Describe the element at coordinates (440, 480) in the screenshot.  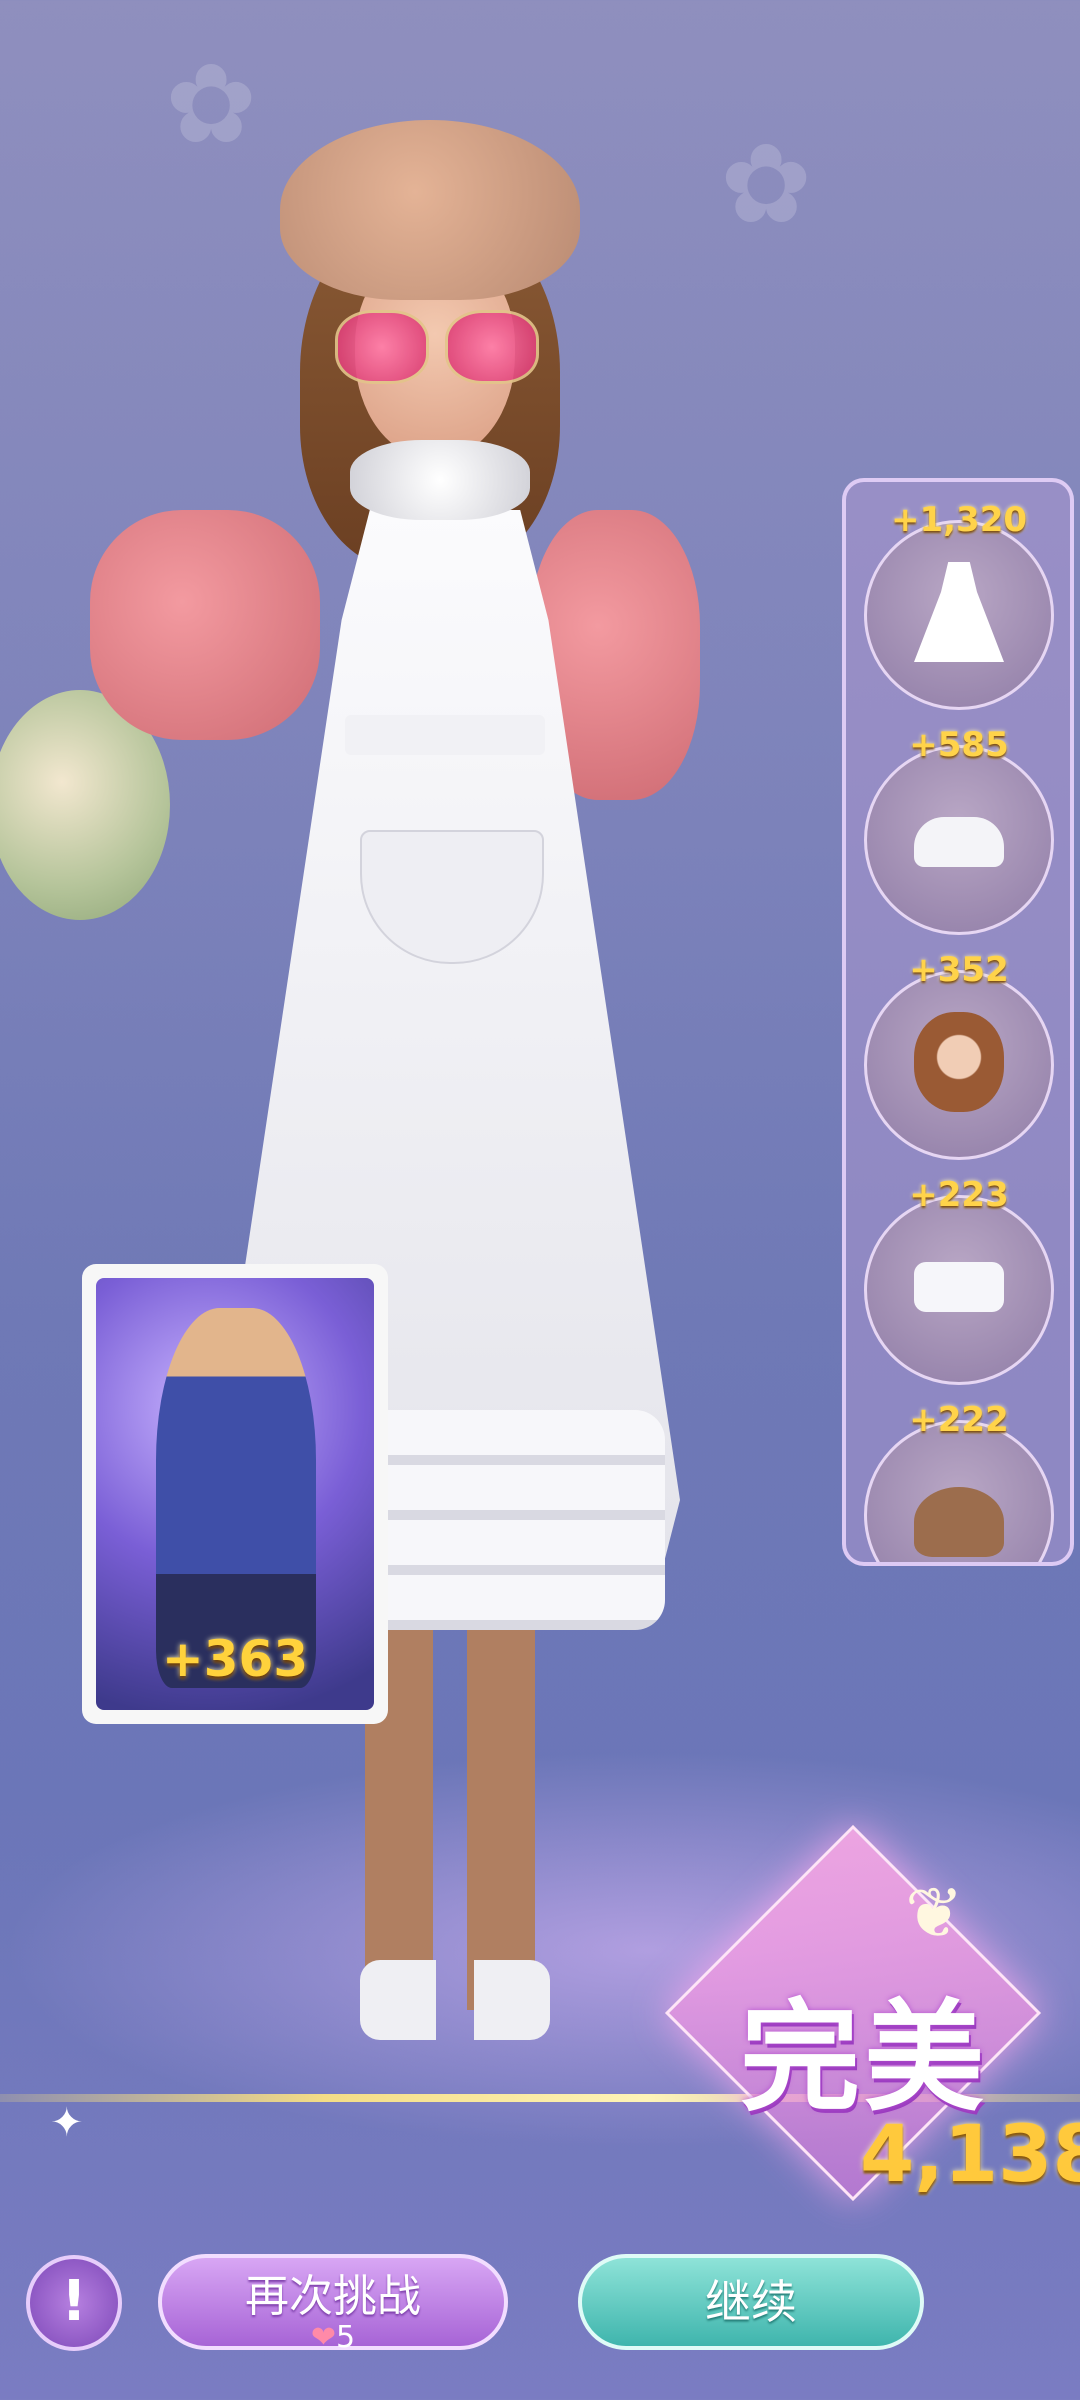
I see `bow-collar` at that location.